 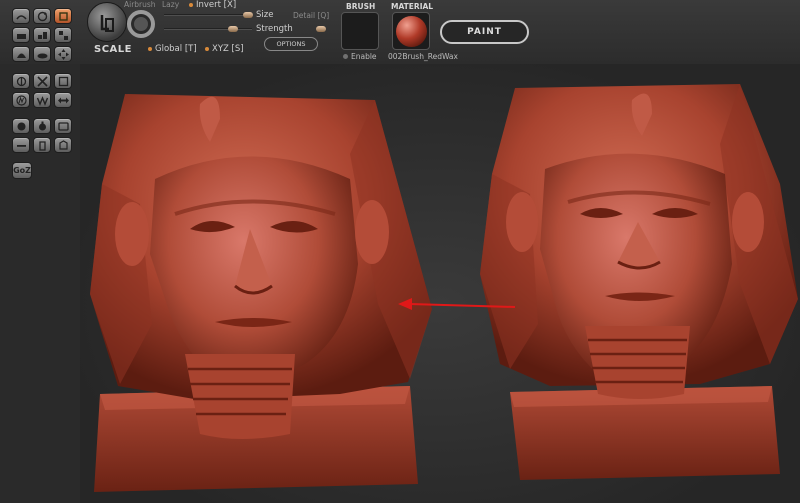 What do you see at coordinates (224, 49) in the screenshot?
I see `xyz-toggle: XYZ [S]` at bounding box center [224, 49].